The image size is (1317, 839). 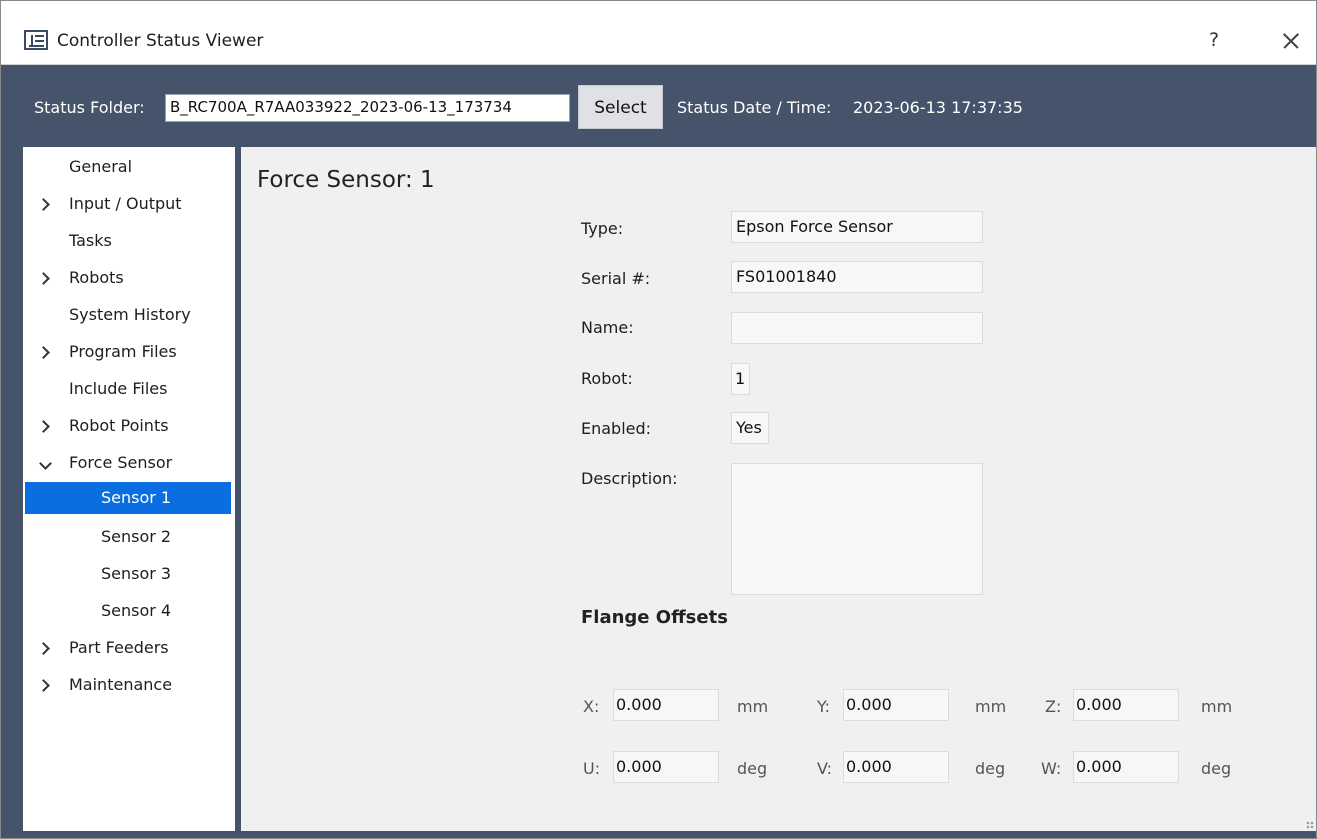 What do you see at coordinates (1126, 767) in the screenshot?
I see `w-offset-field: 0.000` at bounding box center [1126, 767].